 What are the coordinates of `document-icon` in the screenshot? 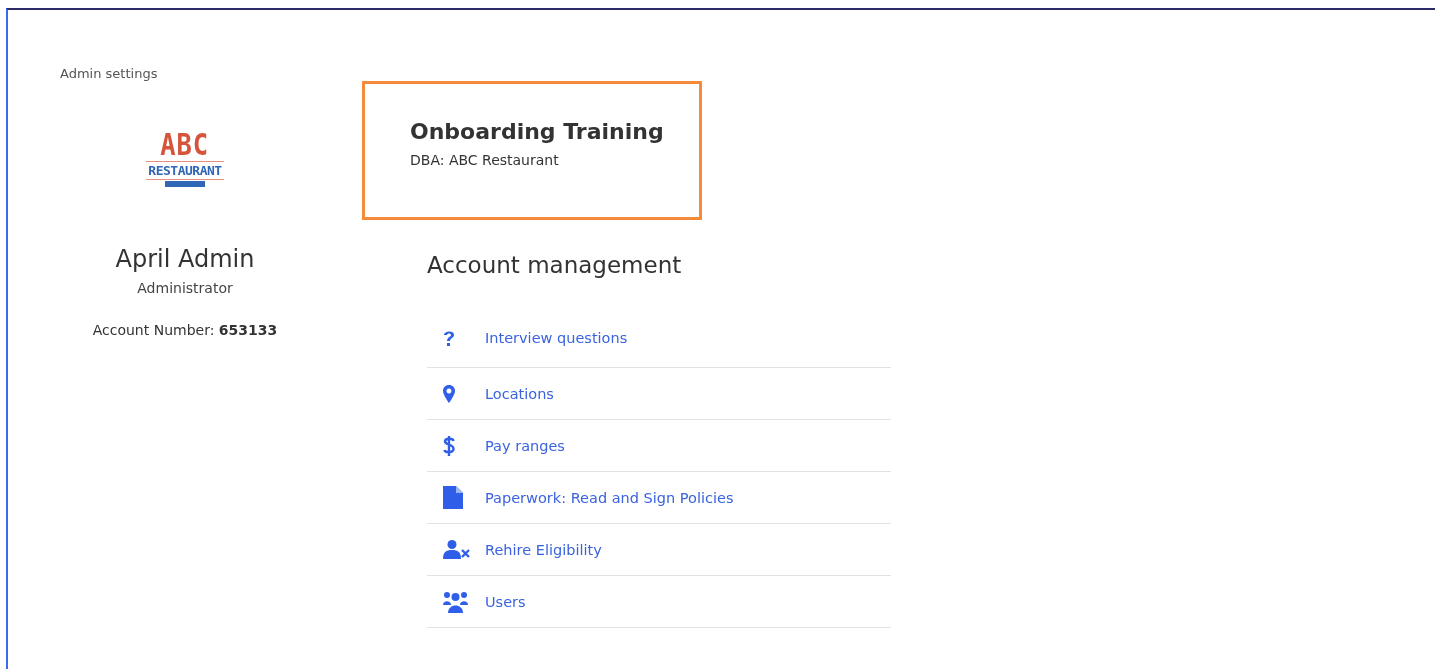 It's located at (453, 497).